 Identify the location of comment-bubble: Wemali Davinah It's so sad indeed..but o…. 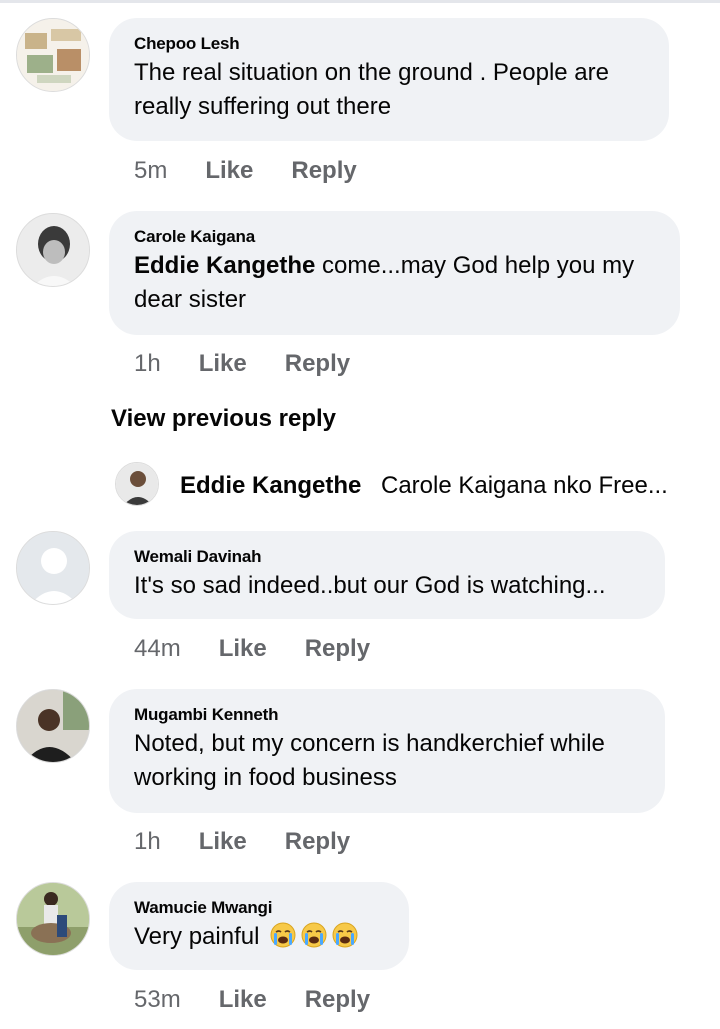
(387, 575).